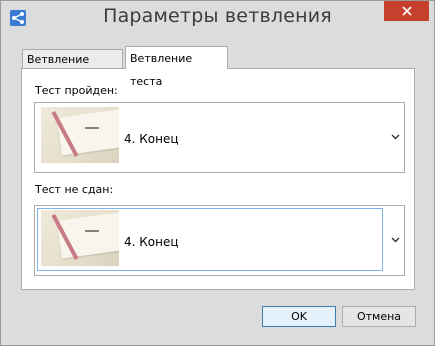 The image size is (435, 346). I want to click on test-failed-value: 4. Конец, so click(151, 242).